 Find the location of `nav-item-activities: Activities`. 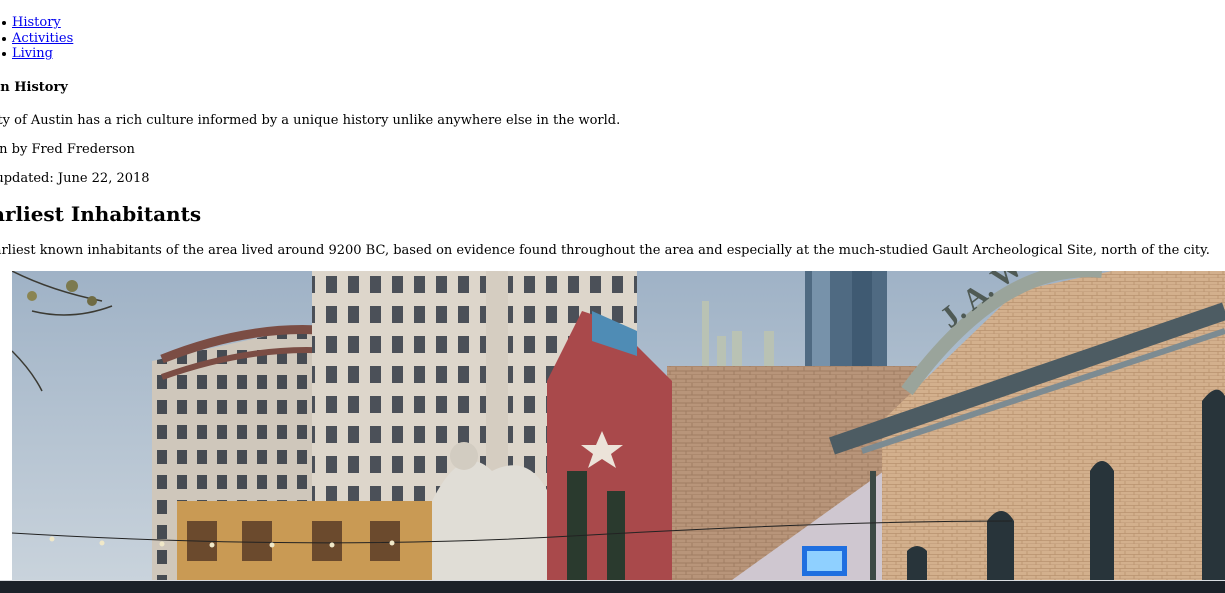

nav-item-activities: Activities is located at coordinates (37, 39).